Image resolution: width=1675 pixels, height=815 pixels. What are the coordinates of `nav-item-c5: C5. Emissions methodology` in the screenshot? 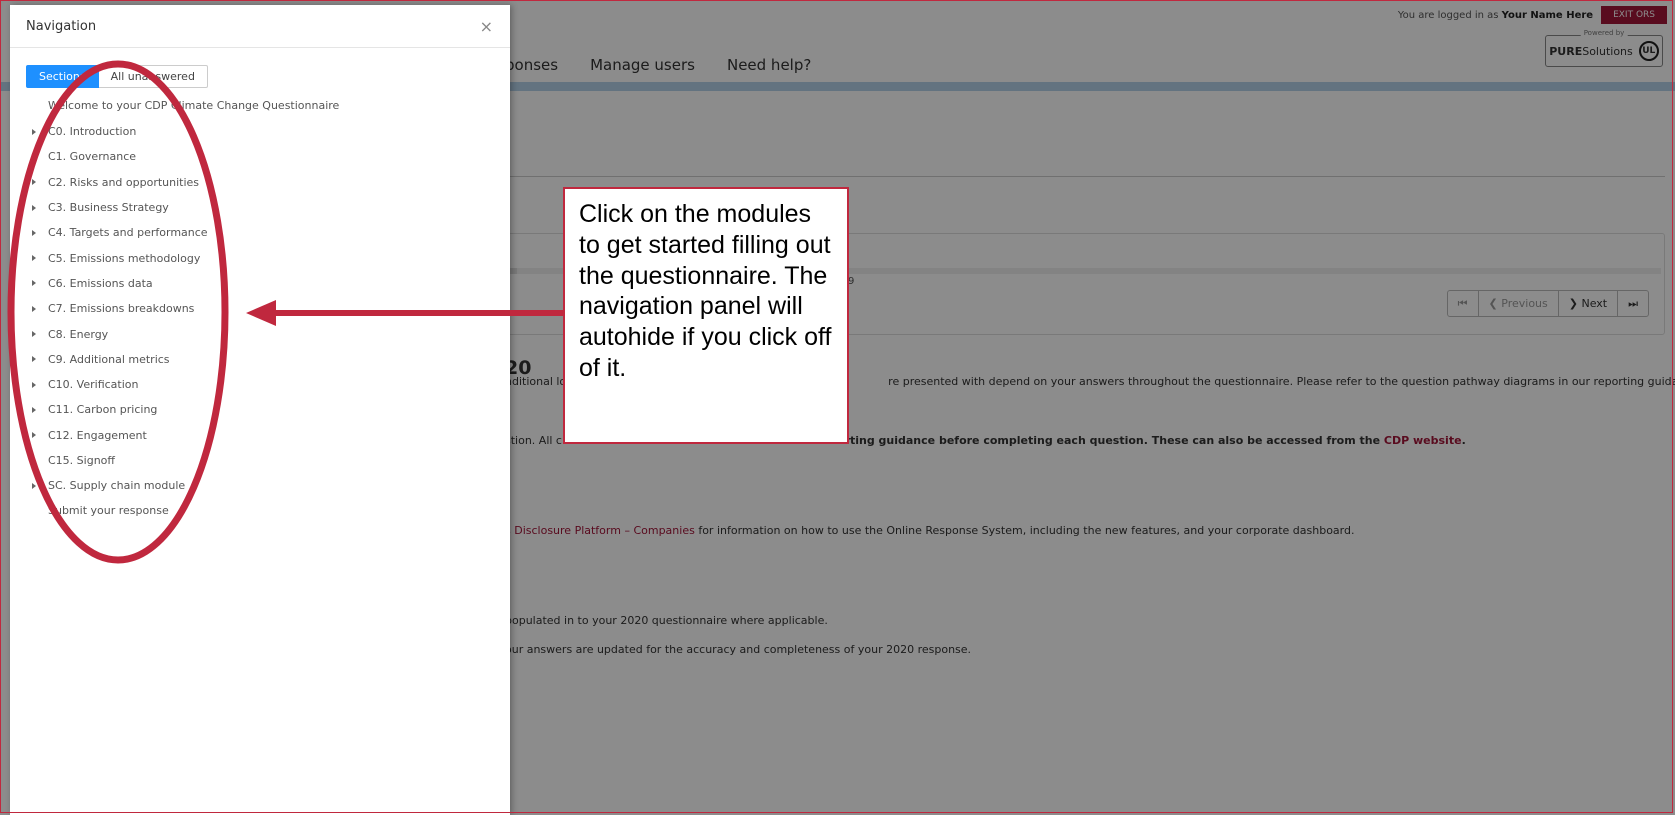 It's located at (120, 257).